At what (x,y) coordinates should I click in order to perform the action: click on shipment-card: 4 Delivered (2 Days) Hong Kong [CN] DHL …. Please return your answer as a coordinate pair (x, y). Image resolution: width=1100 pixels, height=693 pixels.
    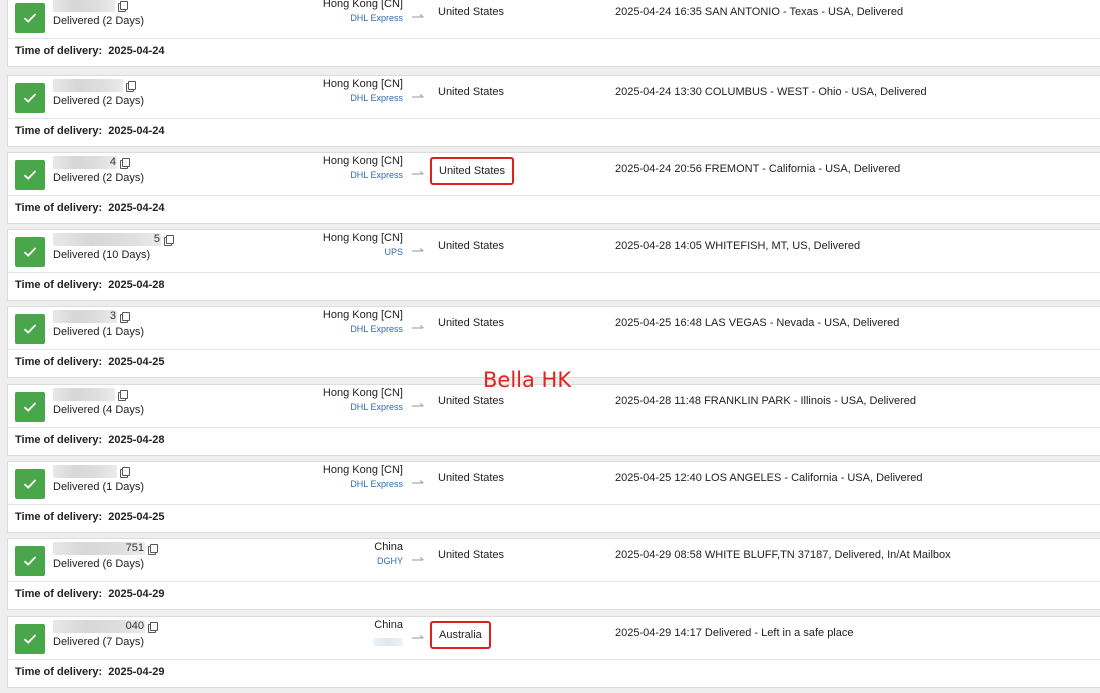
    Looking at the image, I should click on (553, 188).